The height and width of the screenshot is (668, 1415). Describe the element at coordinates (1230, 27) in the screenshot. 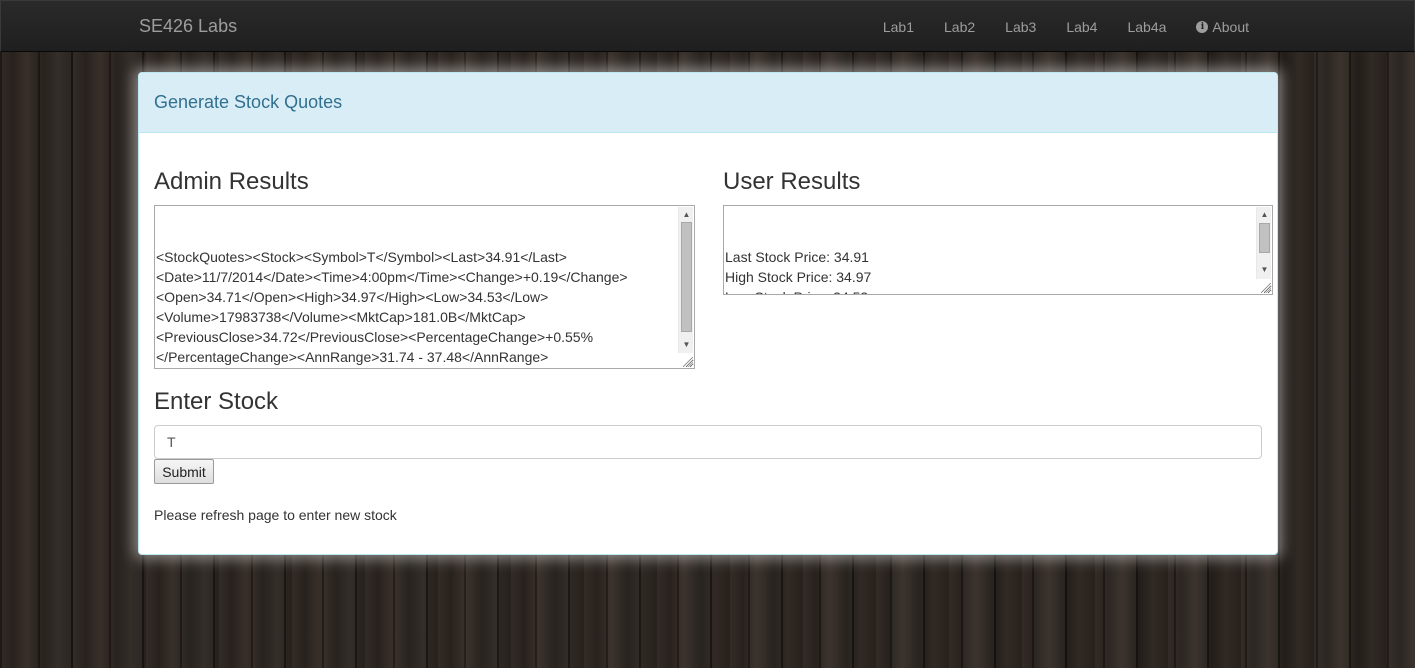

I see `nav-about-label: About` at that location.